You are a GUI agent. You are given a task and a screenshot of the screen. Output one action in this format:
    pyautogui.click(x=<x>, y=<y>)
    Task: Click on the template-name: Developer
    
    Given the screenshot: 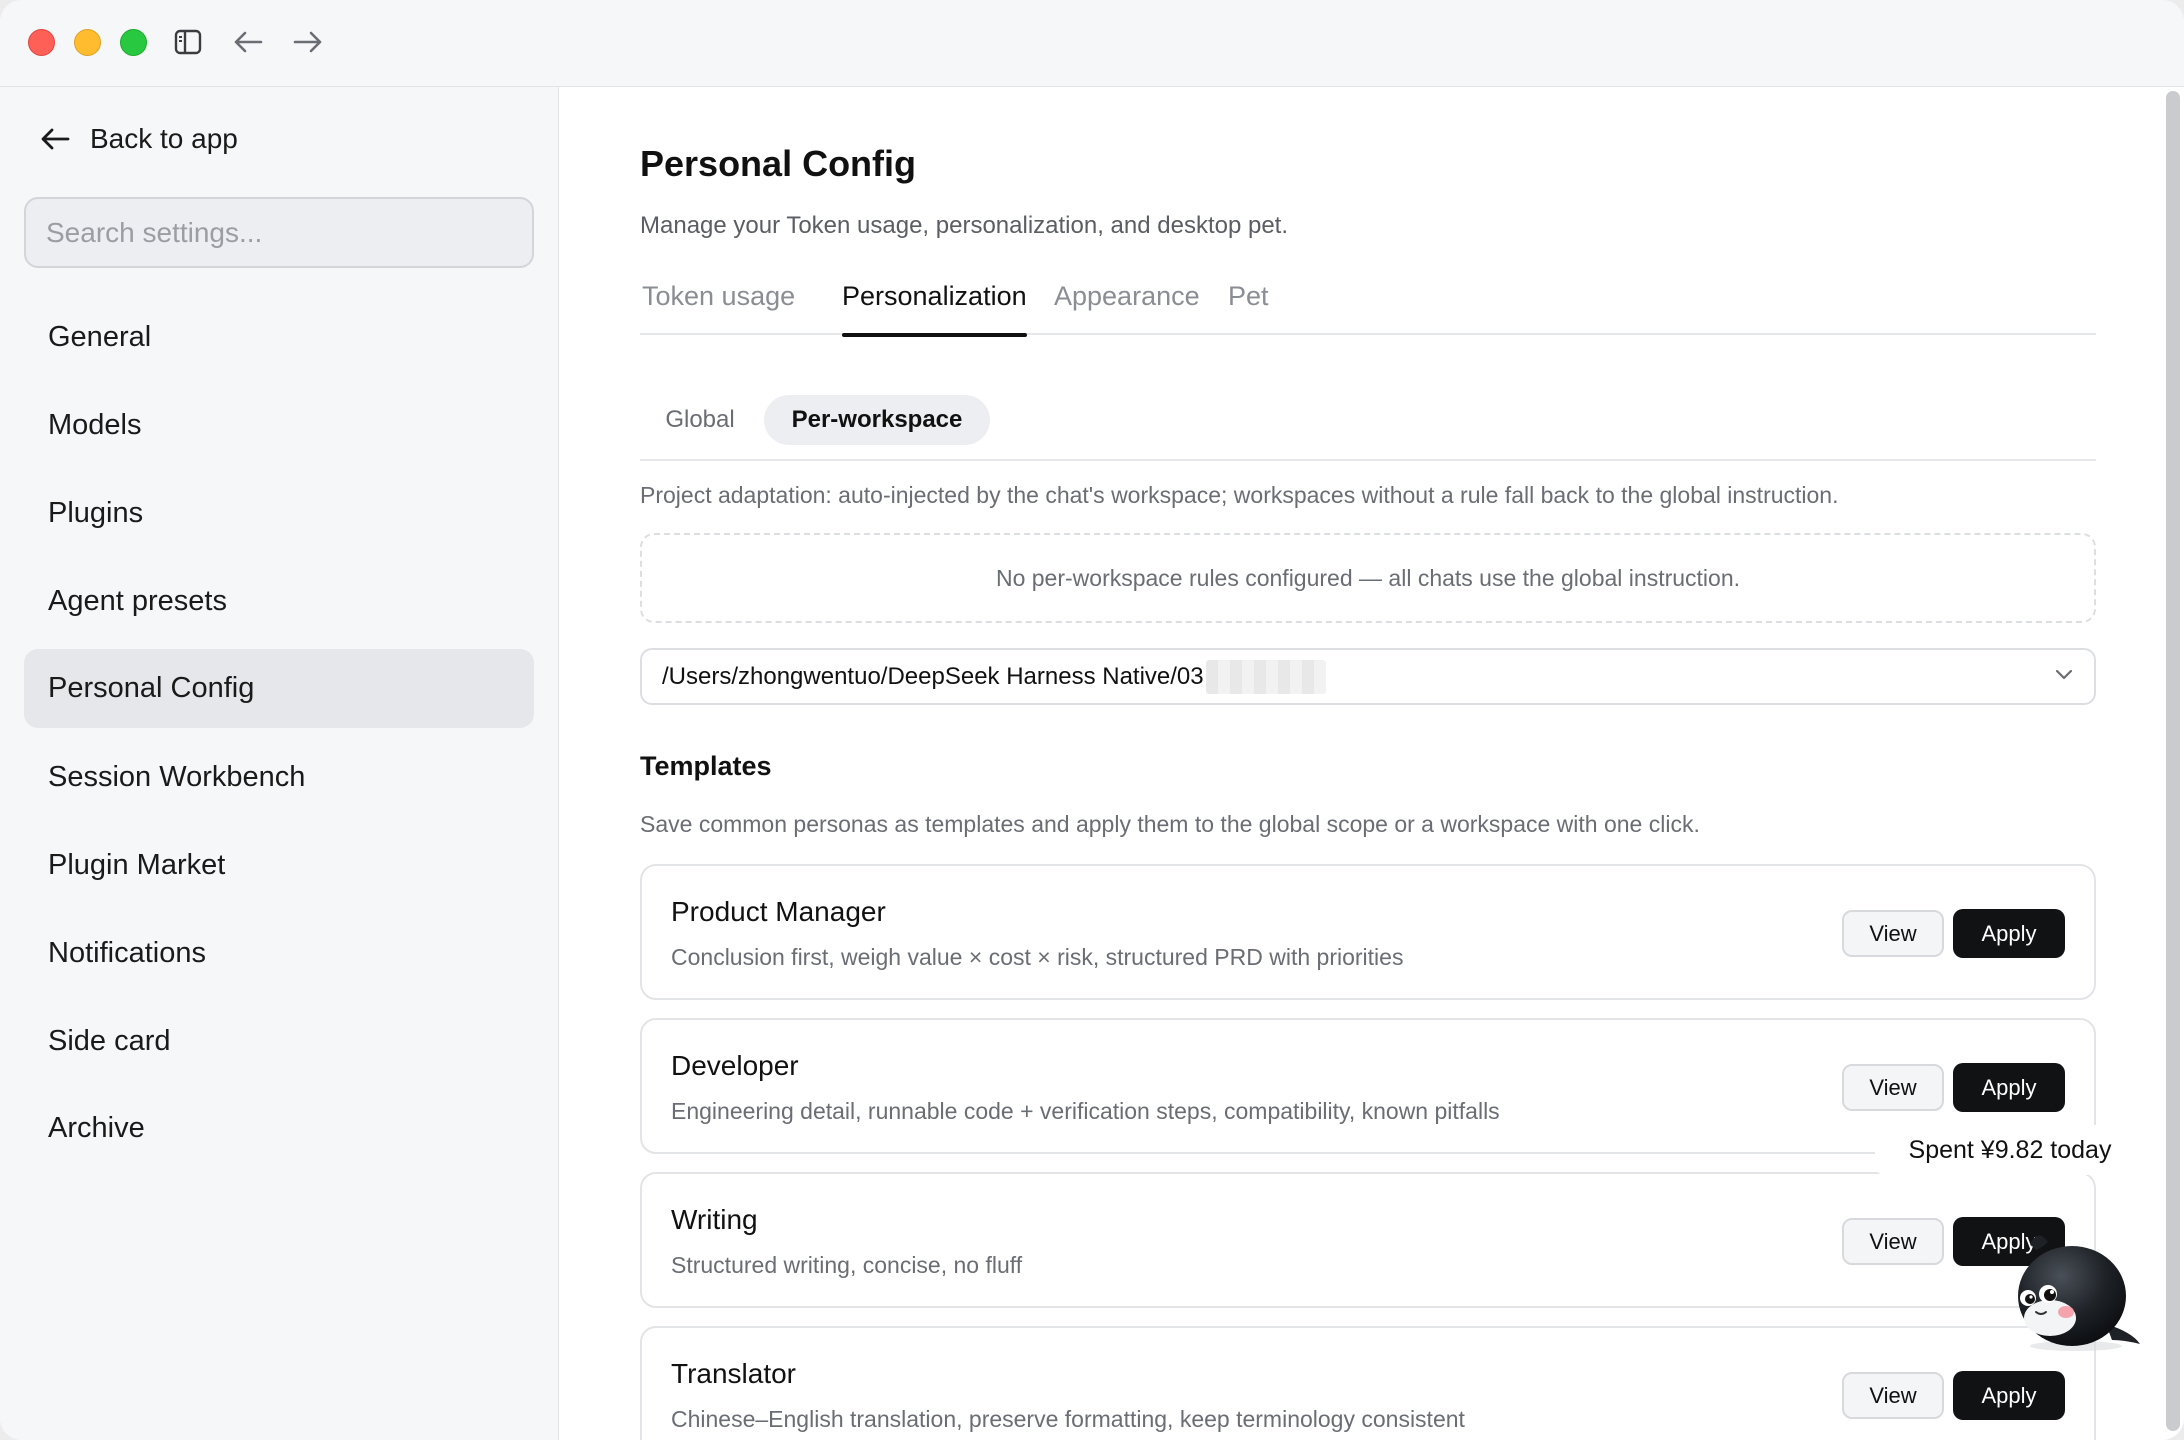 What is the action you would take?
    pyautogui.click(x=735, y=1065)
    